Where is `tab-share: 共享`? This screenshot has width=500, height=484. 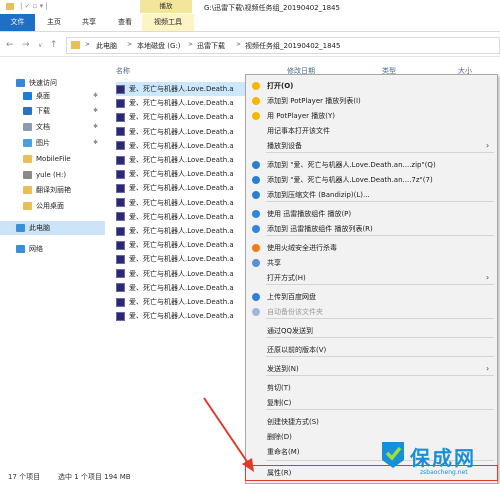
tab-share: 共享 is located at coordinates (89, 22).